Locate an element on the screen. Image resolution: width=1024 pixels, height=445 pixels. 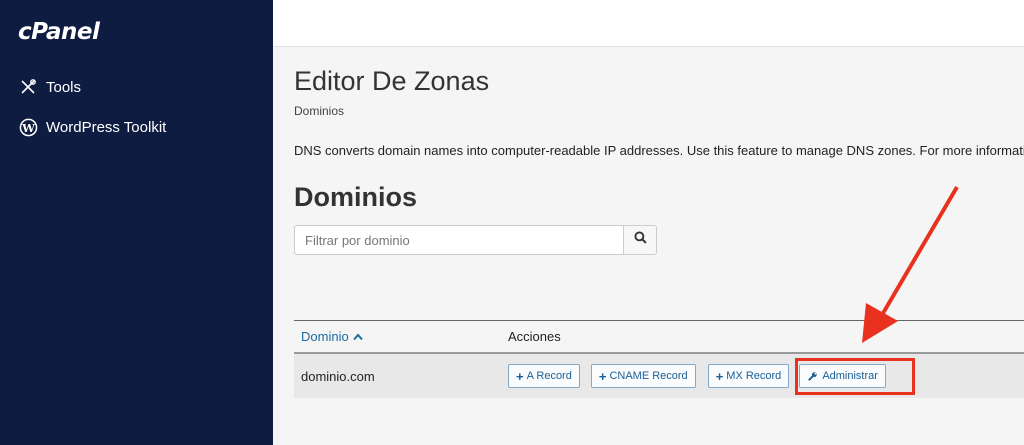
wordpress-icon: W is located at coordinates (28, 127).